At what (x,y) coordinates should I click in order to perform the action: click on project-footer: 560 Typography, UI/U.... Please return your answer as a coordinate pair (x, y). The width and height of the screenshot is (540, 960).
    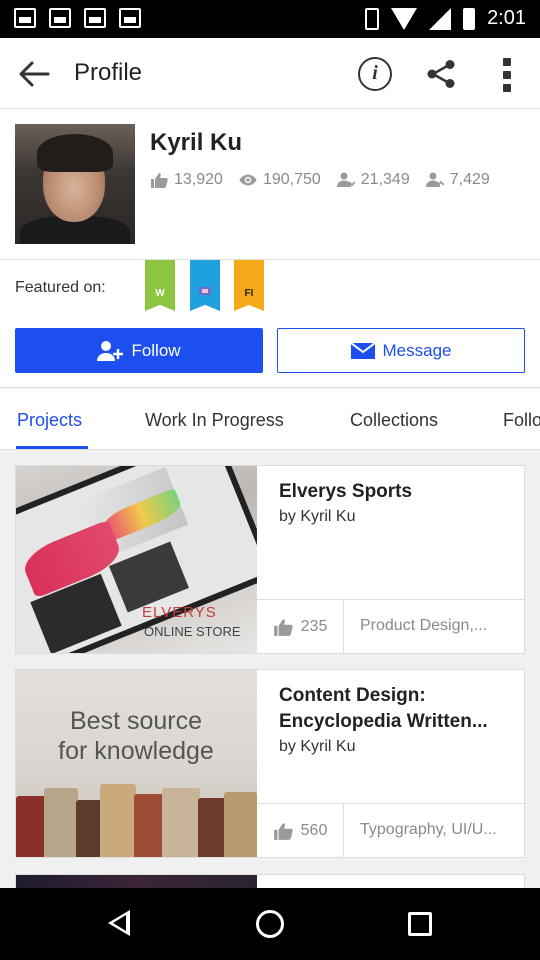
    Looking at the image, I should click on (390, 830).